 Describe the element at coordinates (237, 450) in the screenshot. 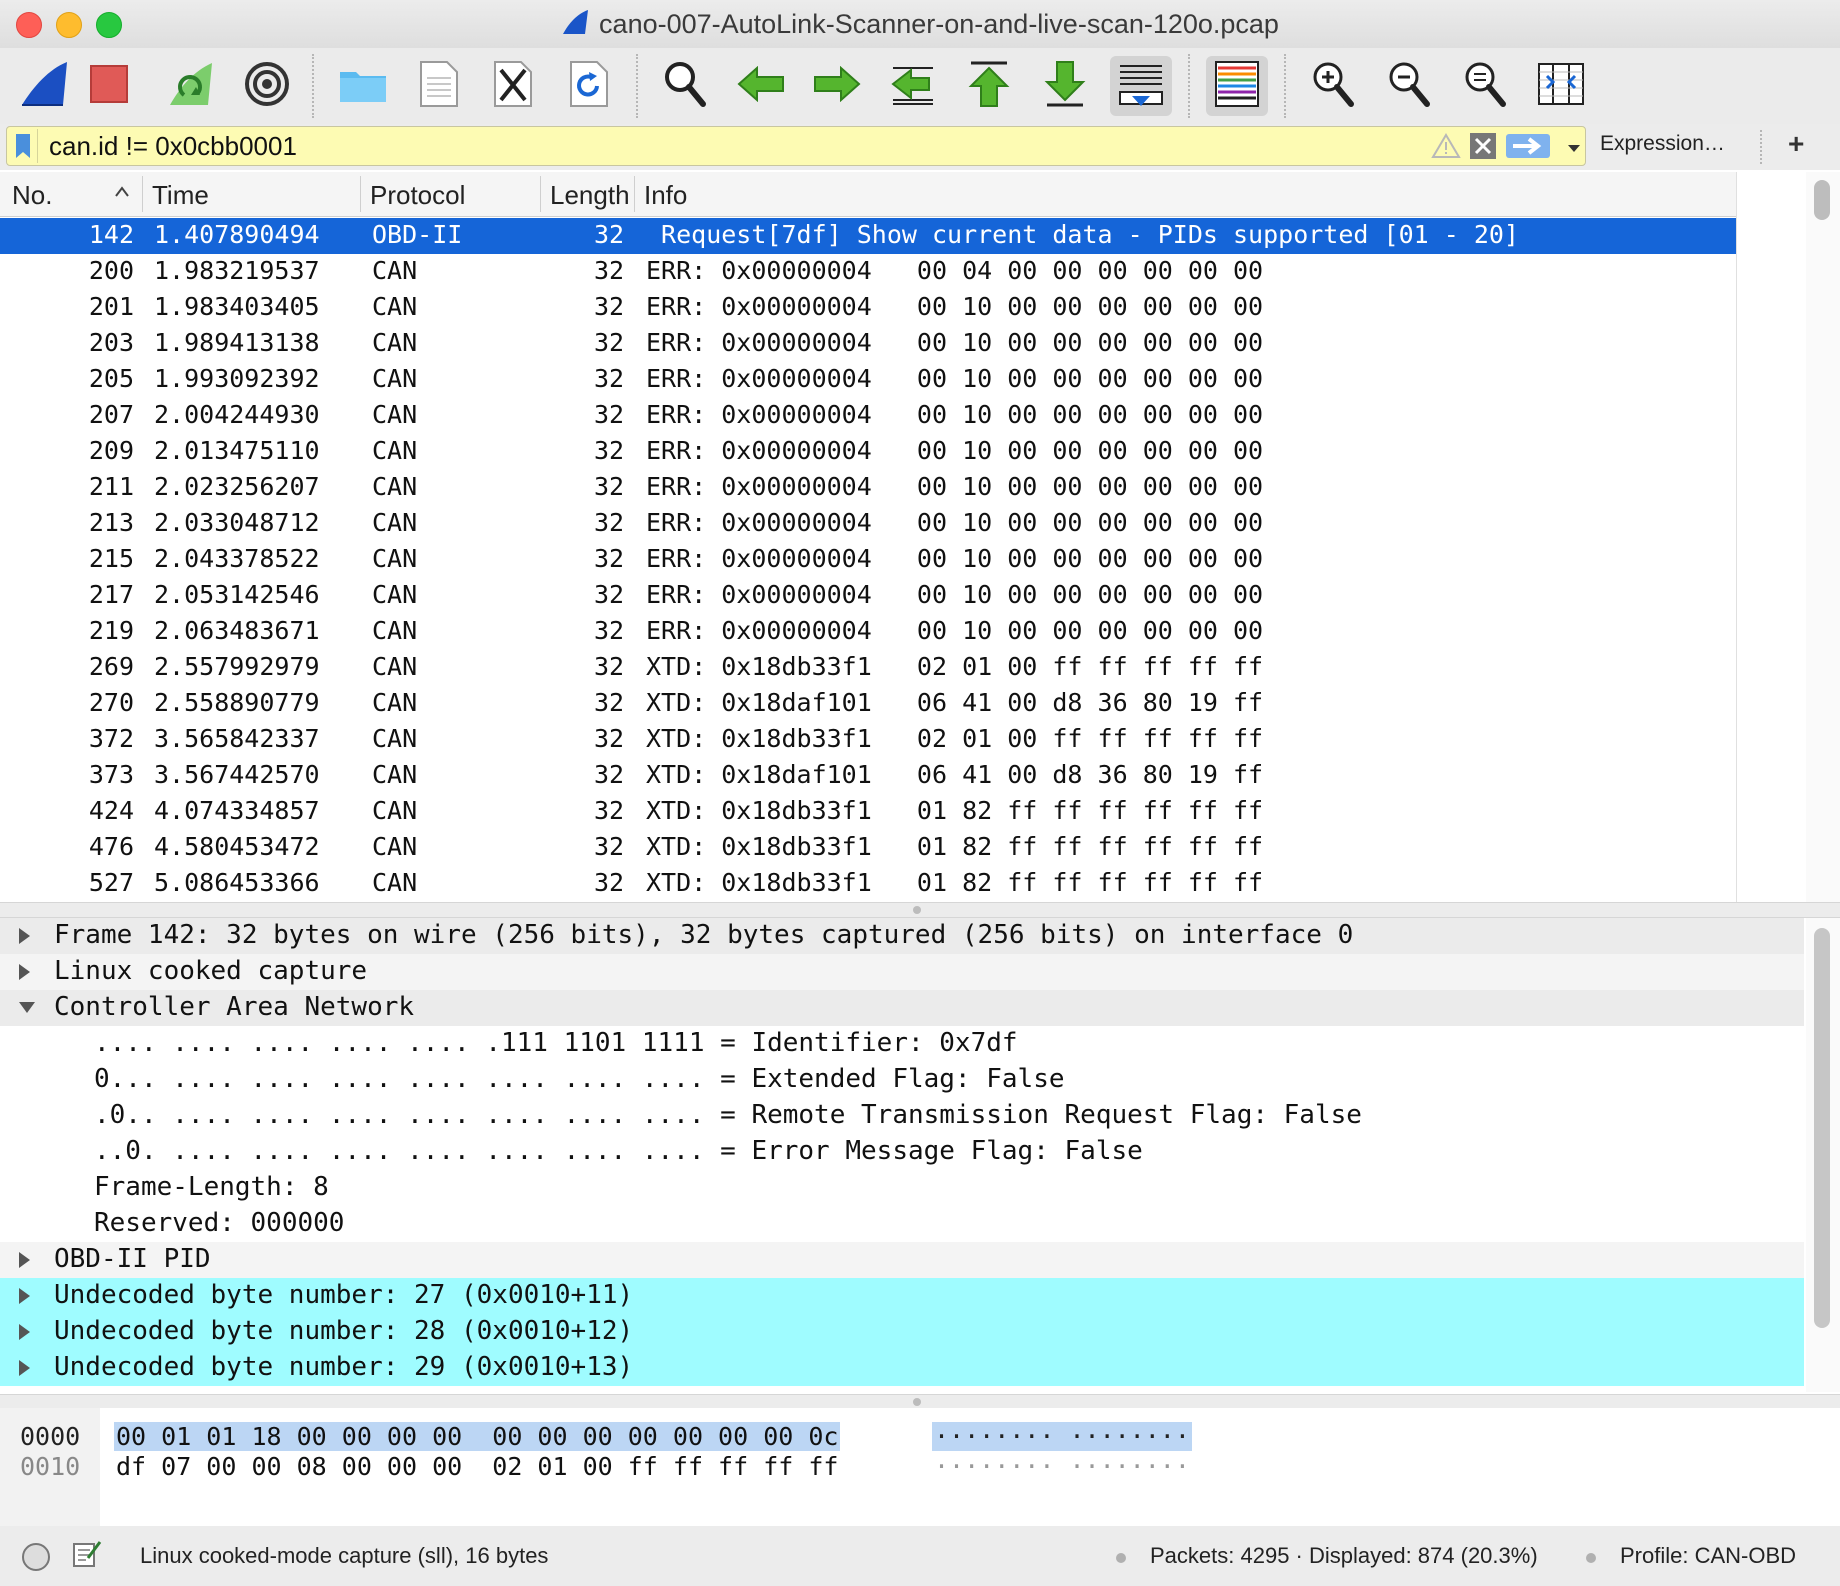

I see `packet-time: 2.013475110` at that location.